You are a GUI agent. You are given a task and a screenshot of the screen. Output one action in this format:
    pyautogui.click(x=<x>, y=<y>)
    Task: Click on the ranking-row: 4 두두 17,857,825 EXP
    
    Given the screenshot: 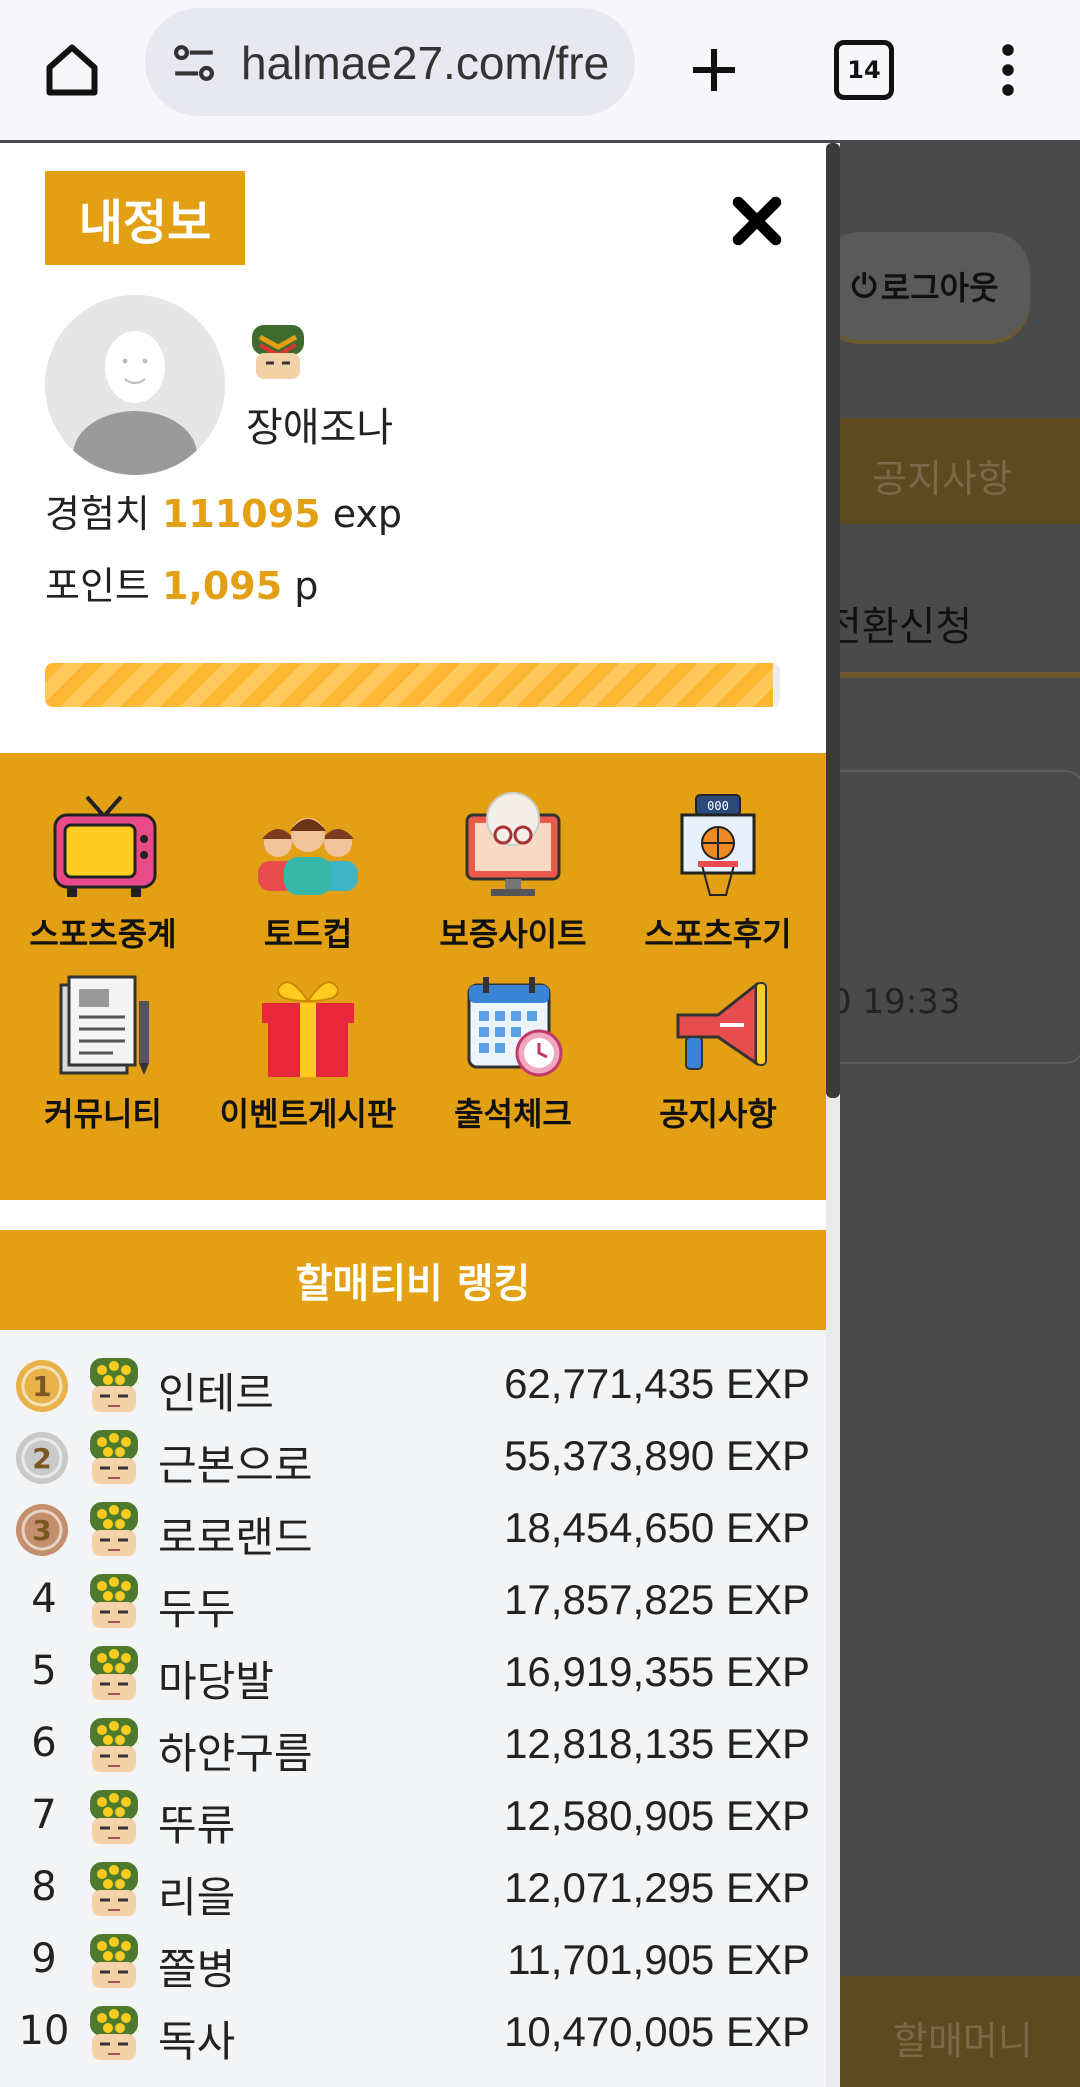 What is the action you would take?
    pyautogui.click(x=413, y=1600)
    